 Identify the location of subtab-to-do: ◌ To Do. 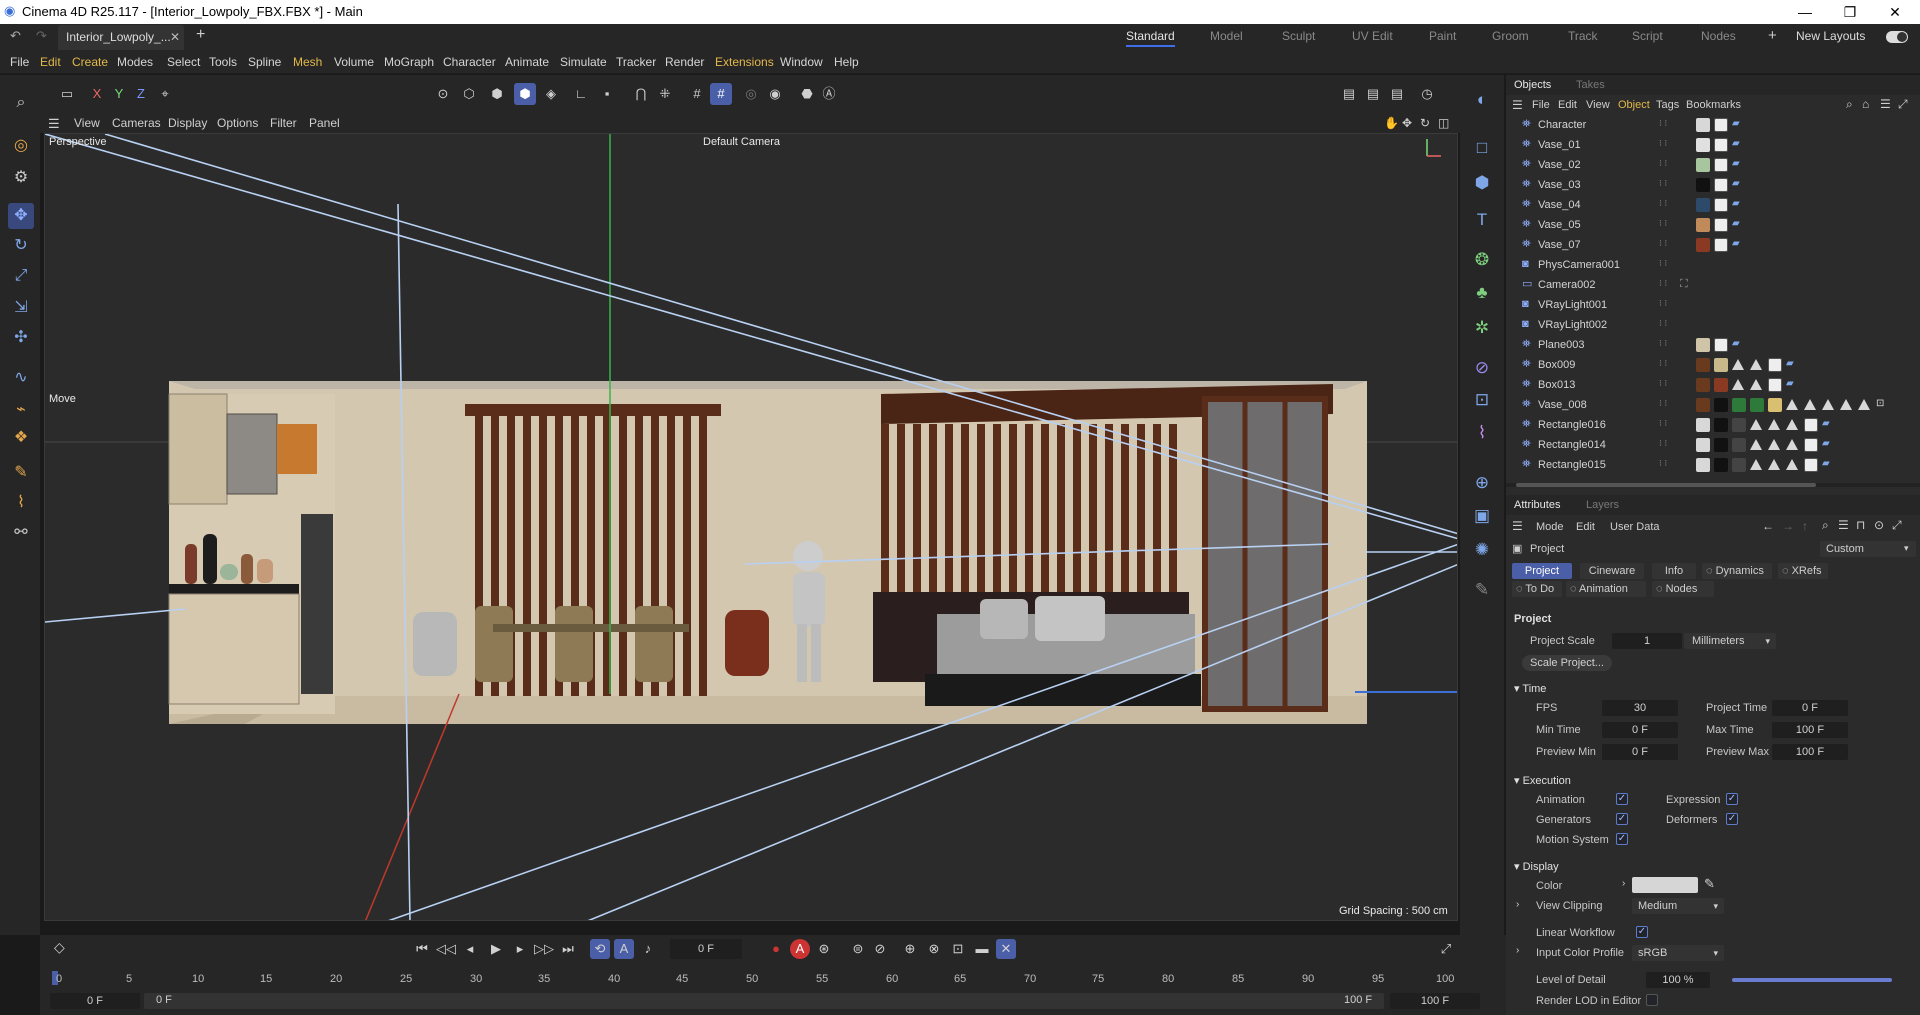
(1537, 589).